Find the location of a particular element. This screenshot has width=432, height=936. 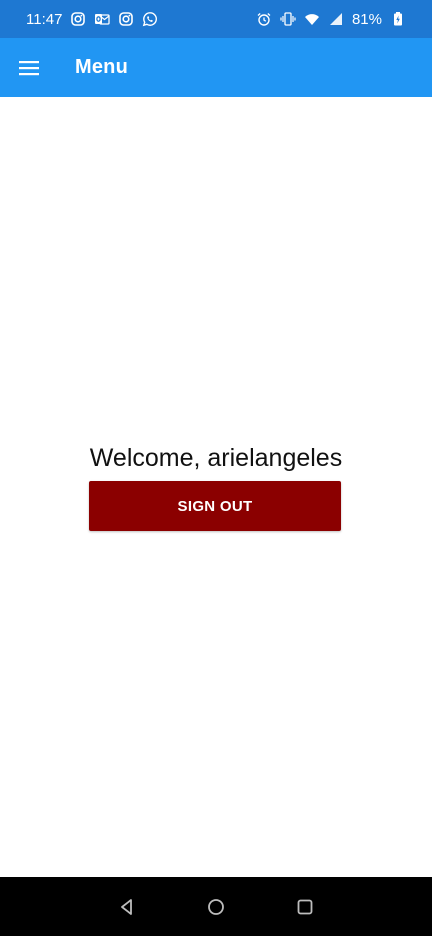

home-icon is located at coordinates (216, 907).